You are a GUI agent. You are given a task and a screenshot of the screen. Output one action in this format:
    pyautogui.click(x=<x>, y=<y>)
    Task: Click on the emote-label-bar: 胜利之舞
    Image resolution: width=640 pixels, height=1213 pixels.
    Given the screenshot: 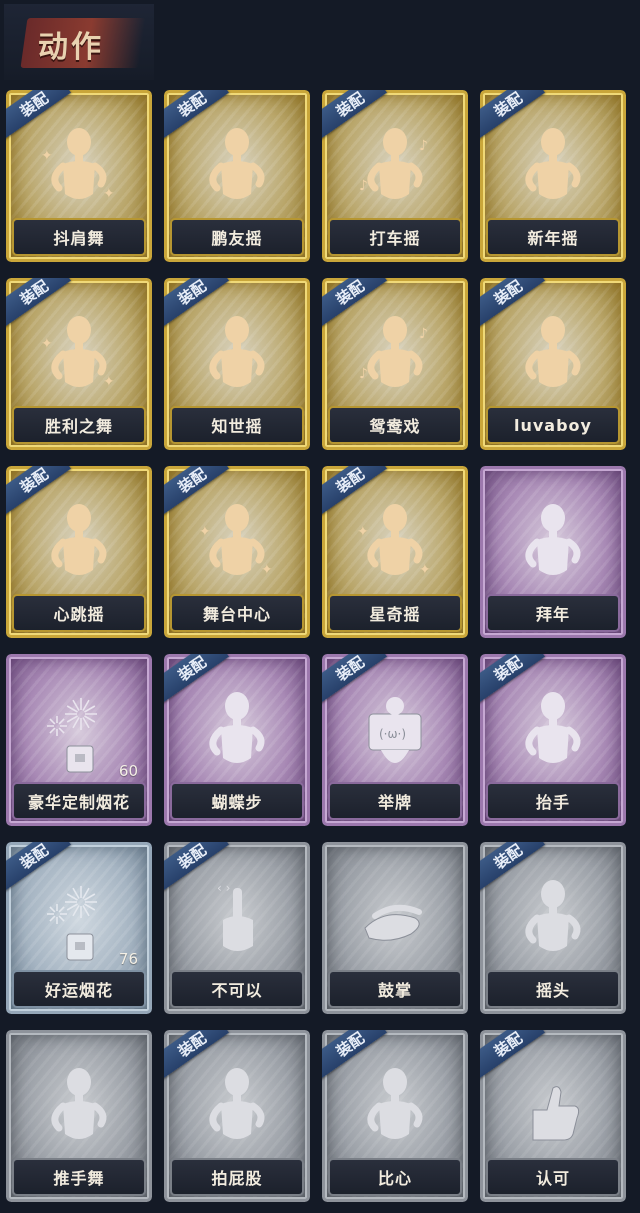 What is the action you would take?
    pyautogui.click(x=79, y=425)
    